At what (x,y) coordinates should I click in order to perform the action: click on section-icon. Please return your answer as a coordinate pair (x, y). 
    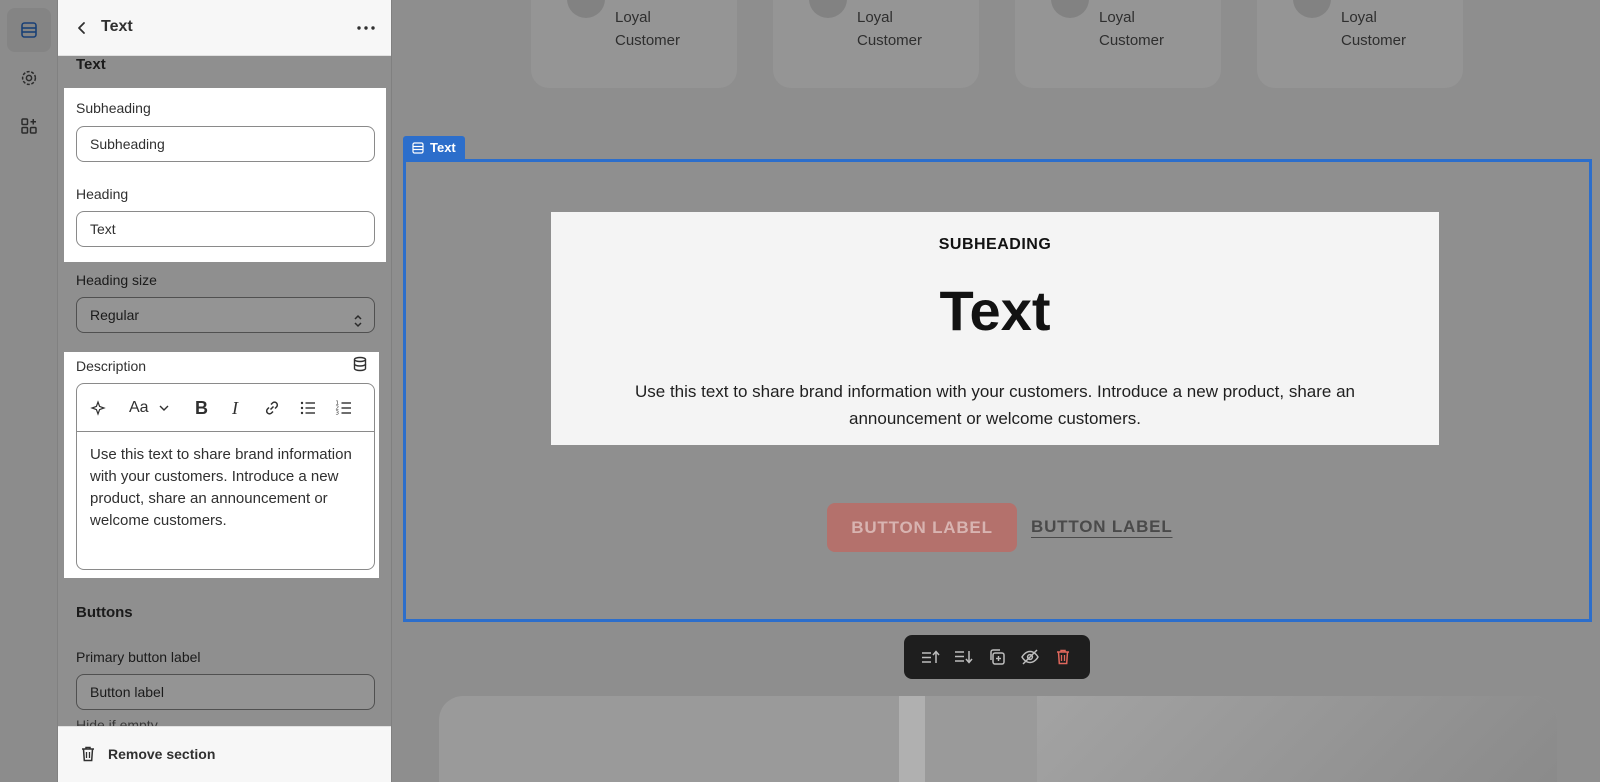
    Looking at the image, I should click on (418, 147).